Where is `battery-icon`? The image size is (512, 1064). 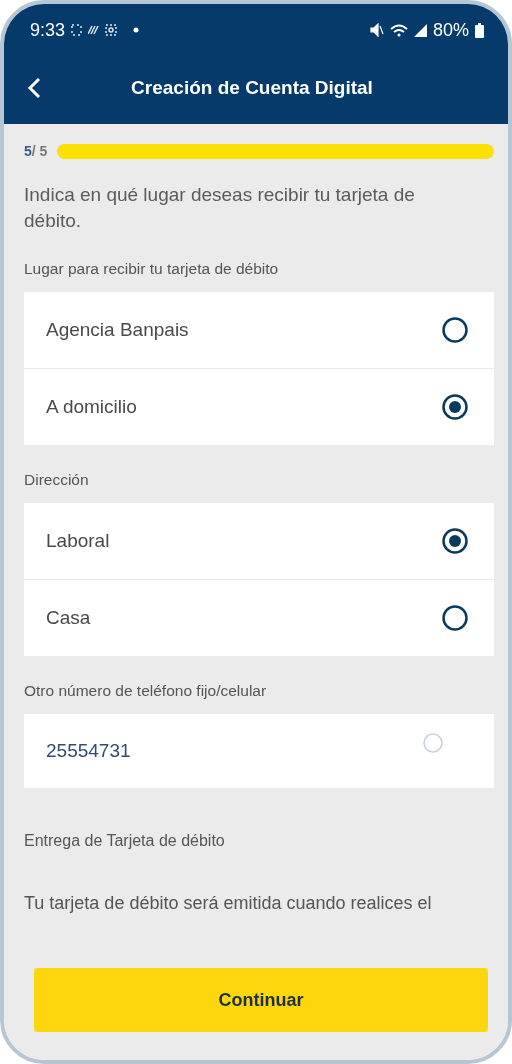
battery-icon is located at coordinates (479, 30).